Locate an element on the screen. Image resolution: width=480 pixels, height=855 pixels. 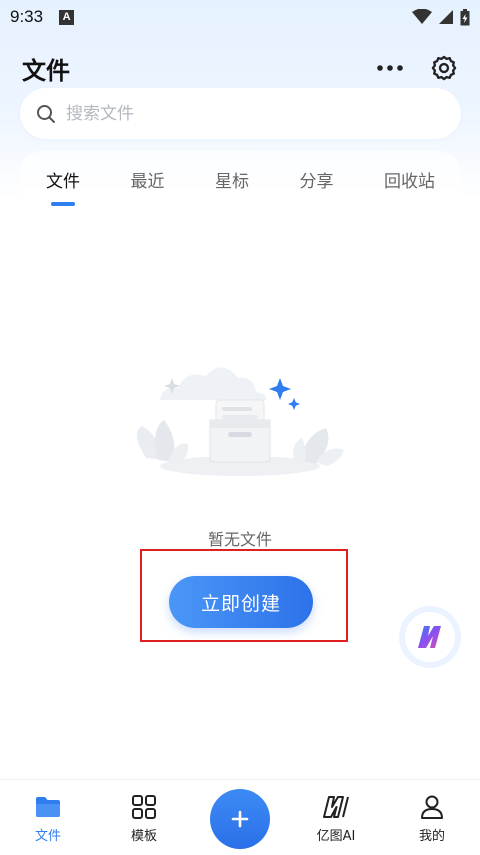
empty-box-illustration is located at coordinates (240, 421).